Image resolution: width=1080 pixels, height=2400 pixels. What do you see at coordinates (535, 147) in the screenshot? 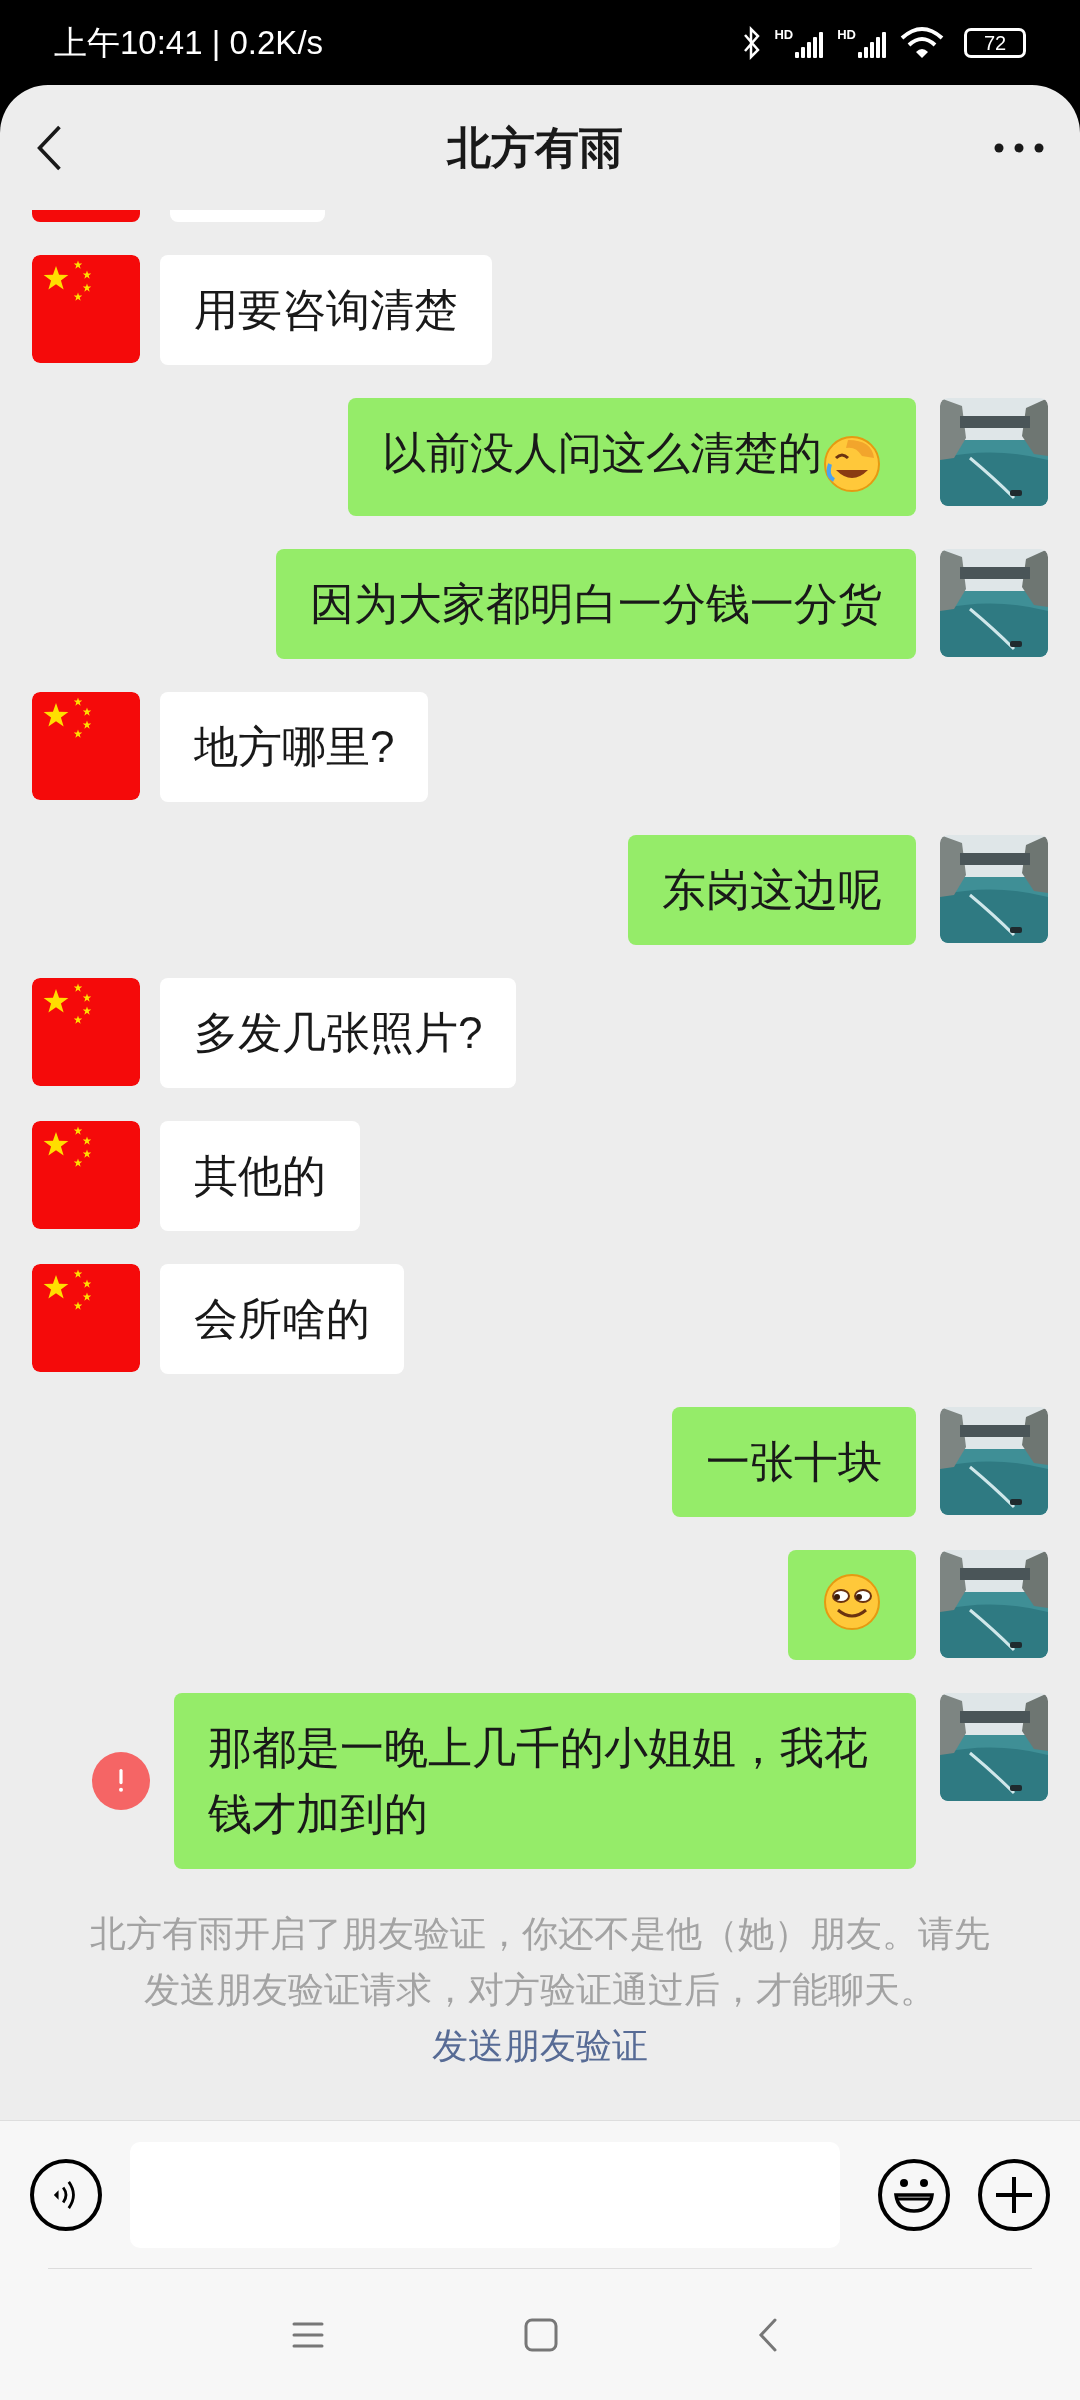
I see `chat-title: 北方有雨` at bounding box center [535, 147].